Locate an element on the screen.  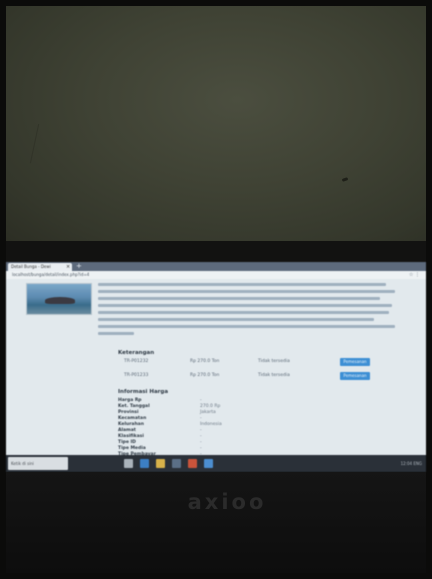
section-informasi-title: Informasi Harga is located at coordinates (143, 392).